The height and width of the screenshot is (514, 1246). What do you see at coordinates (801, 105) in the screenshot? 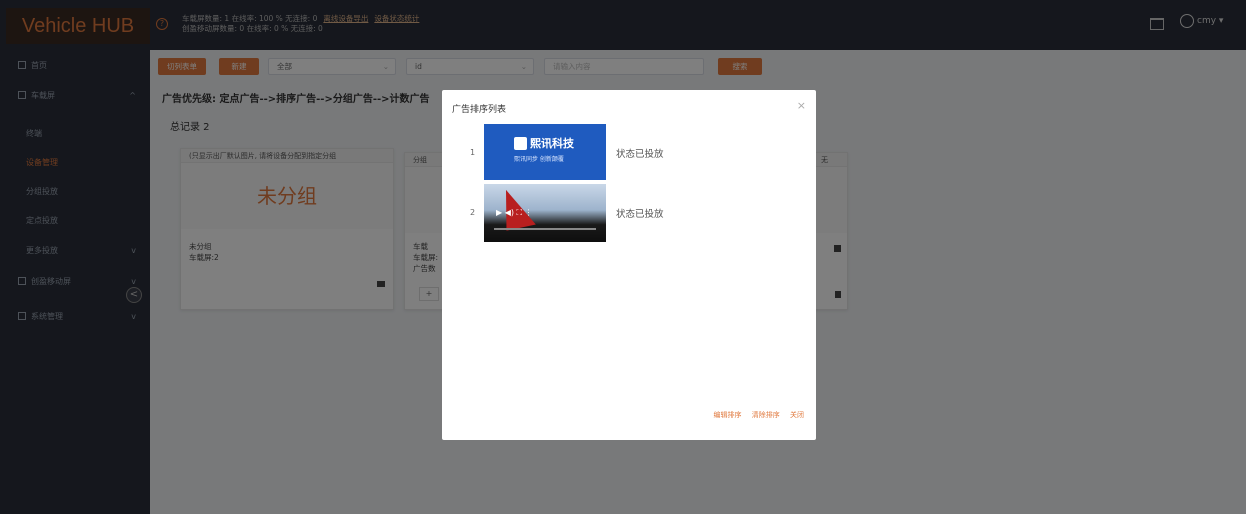
I see `close-icon: ×` at bounding box center [801, 105].